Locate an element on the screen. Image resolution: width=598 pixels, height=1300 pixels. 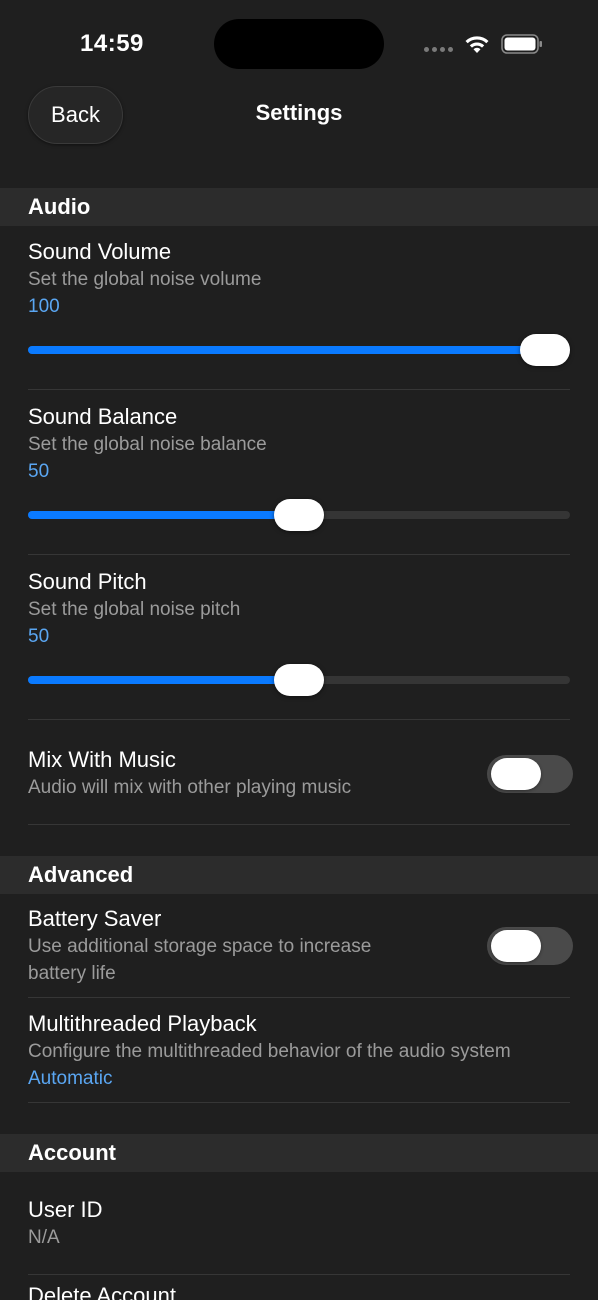
multithreaded-playback-title: Multithreaded Playback is located at coordinates (142, 1023).